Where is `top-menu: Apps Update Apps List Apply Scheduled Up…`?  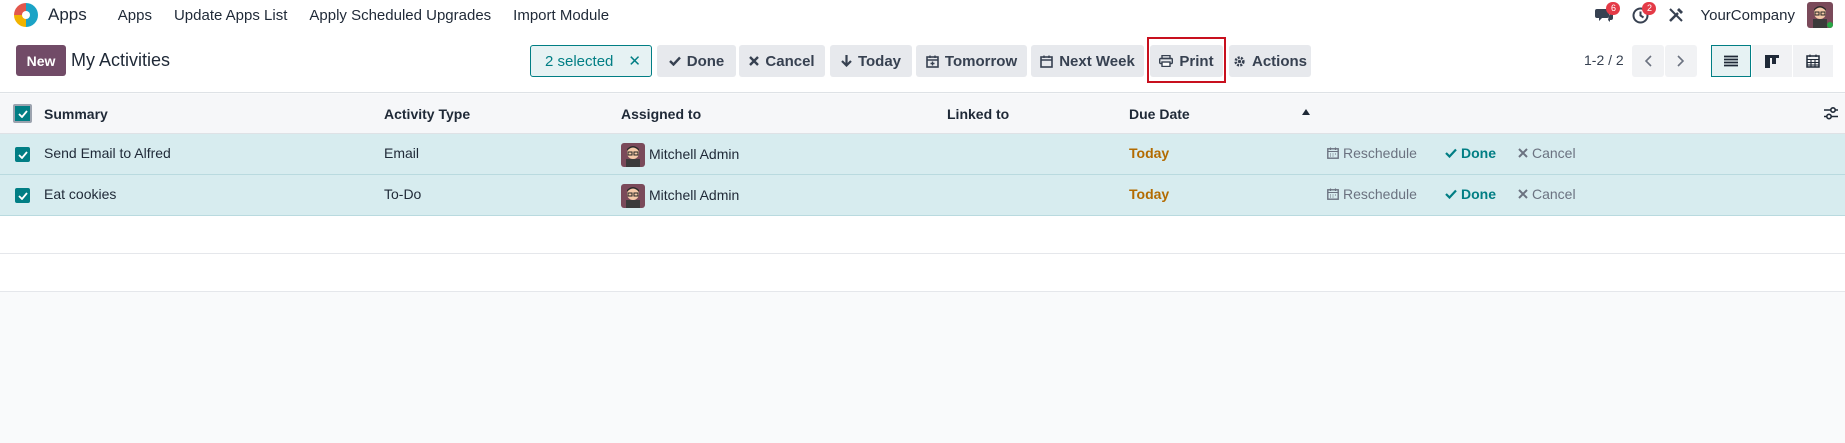
top-menu: Apps Update Apps List Apply Scheduled Up… is located at coordinates (363, 15).